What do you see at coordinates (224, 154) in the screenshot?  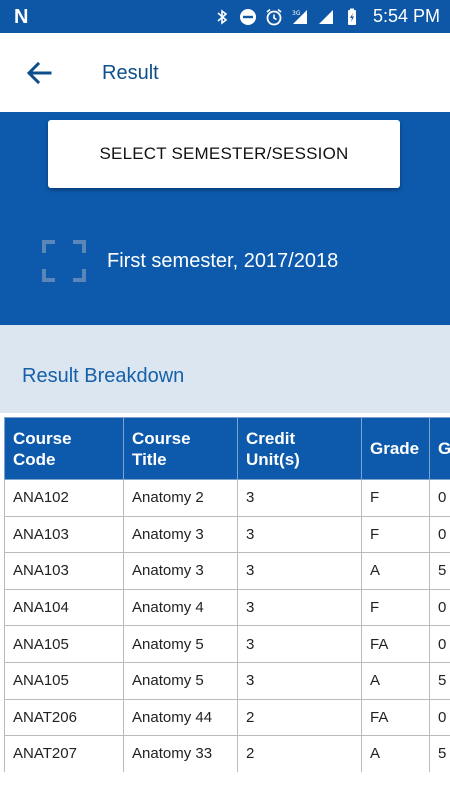 I see `select-semester-button: SELECT SEMESTER/SESSION` at bounding box center [224, 154].